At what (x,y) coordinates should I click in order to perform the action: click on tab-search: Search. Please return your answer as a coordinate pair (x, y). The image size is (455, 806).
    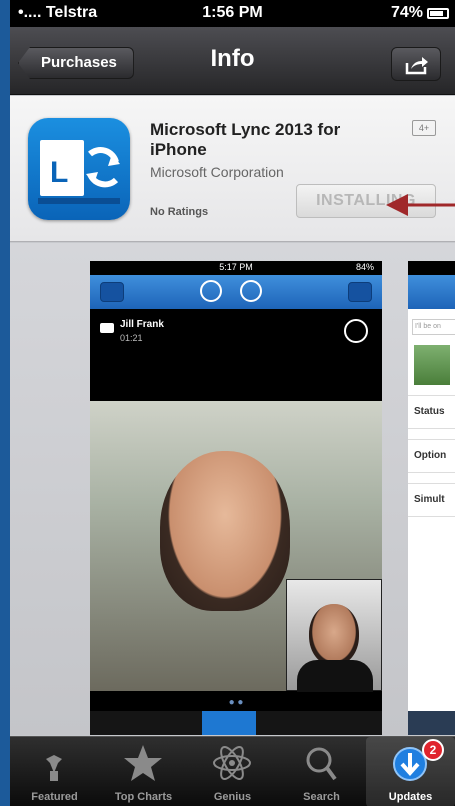
    Looking at the image, I should click on (321, 771).